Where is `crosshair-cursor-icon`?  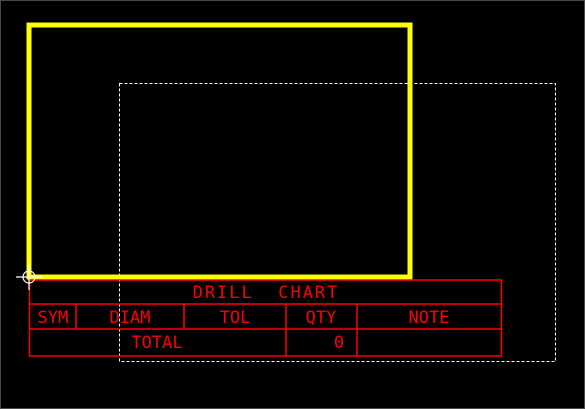 crosshair-cursor-icon is located at coordinates (29, 277).